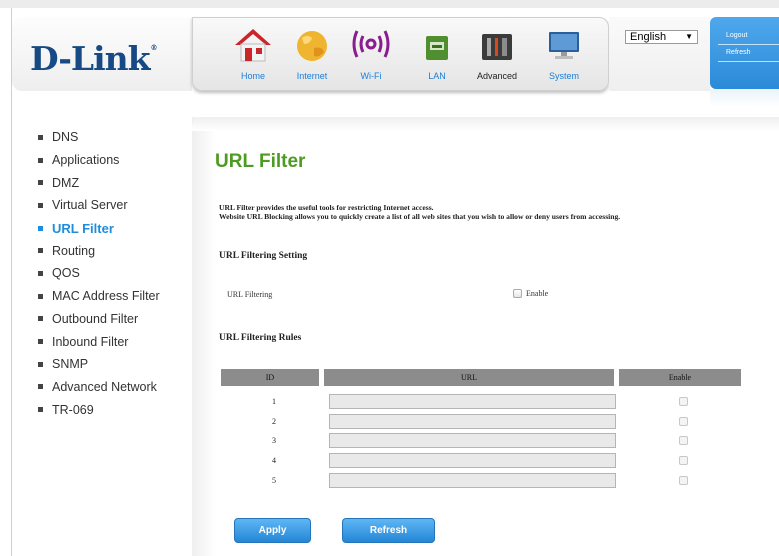  Describe the element at coordinates (106, 296) in the screenshot. I see `sidebar-item-label: MAC Address Filter` at that location.